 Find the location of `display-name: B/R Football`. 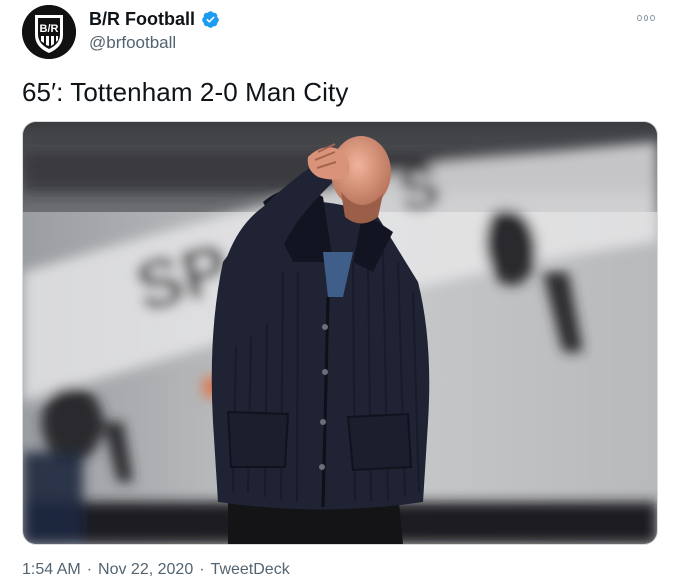

display-name: B/R Football is located at coordinates (142, 19).